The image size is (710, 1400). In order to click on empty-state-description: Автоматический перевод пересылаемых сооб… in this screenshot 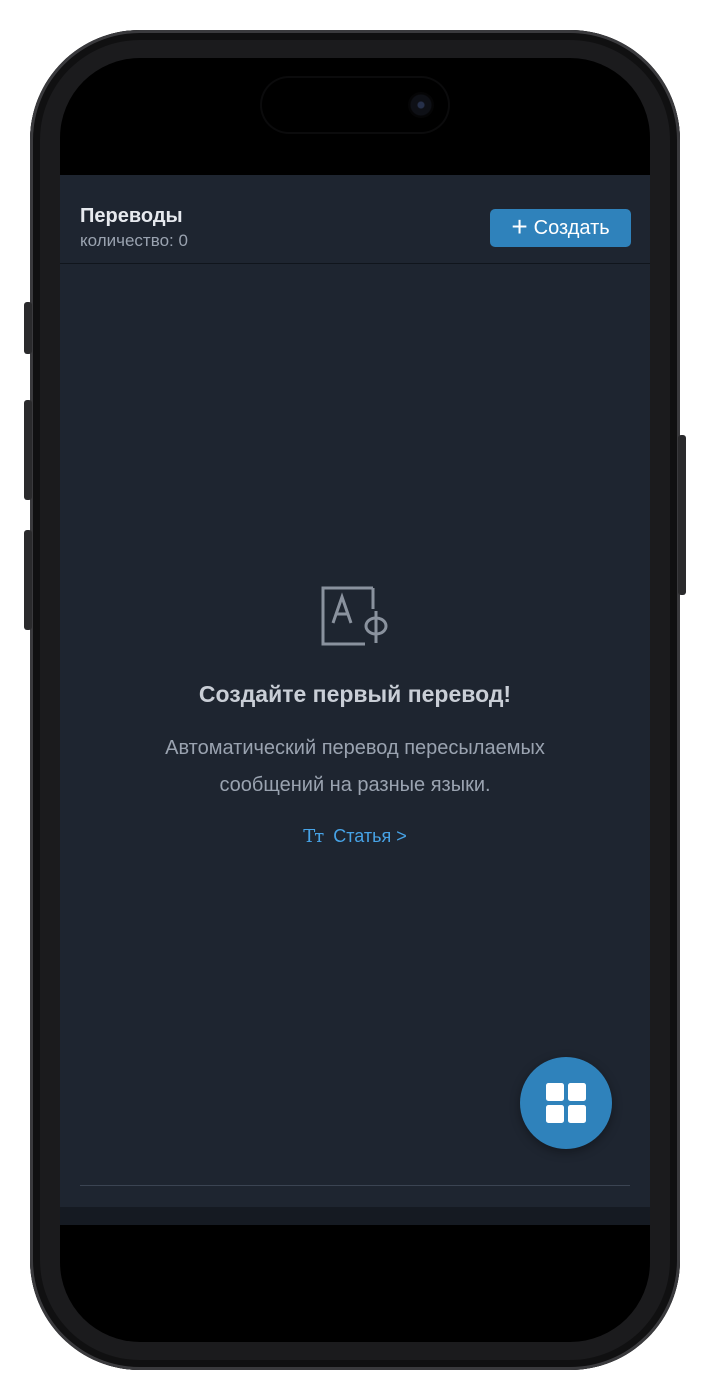, I will do `click(355, 766)`.